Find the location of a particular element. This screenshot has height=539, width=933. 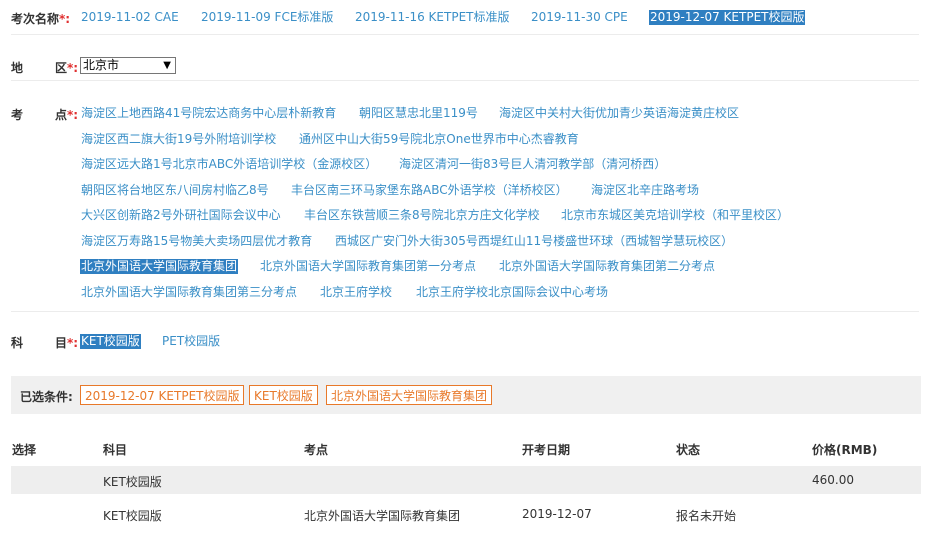

subject-label: 科 目*: is located at coordinates (44, 342).